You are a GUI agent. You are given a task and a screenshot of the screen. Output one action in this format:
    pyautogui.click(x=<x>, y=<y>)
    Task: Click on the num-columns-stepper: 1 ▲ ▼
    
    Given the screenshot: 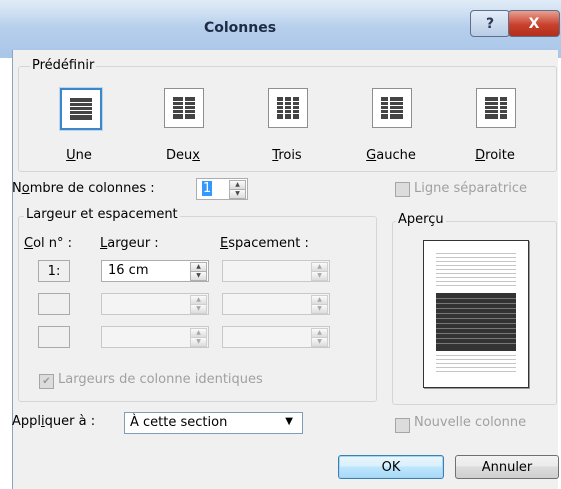 What is the action you would take?
    pyautogui.click(x=222, y=189)
    